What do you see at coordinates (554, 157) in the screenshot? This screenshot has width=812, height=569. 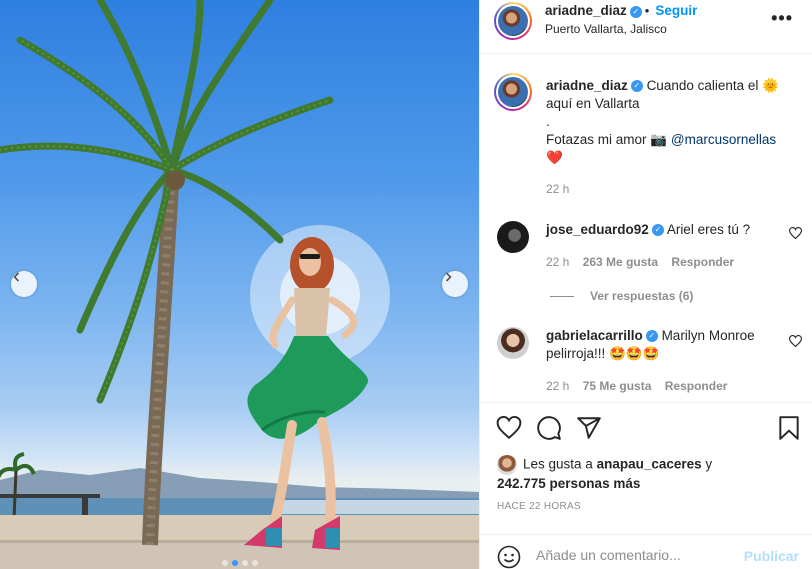 I see `heart-emoji-icon: ❤️` at bounding box center [554, 157].